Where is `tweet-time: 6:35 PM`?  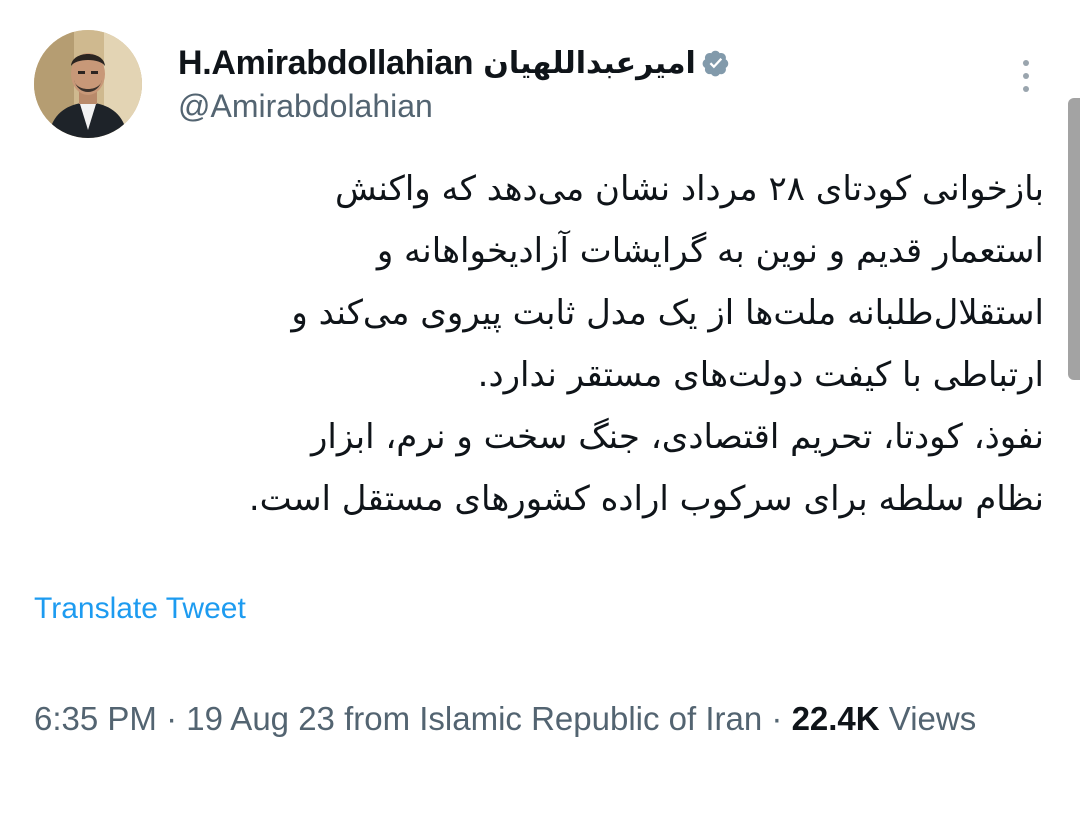 tweet-time: 6:35 PM is located at coordinates (95, 718).